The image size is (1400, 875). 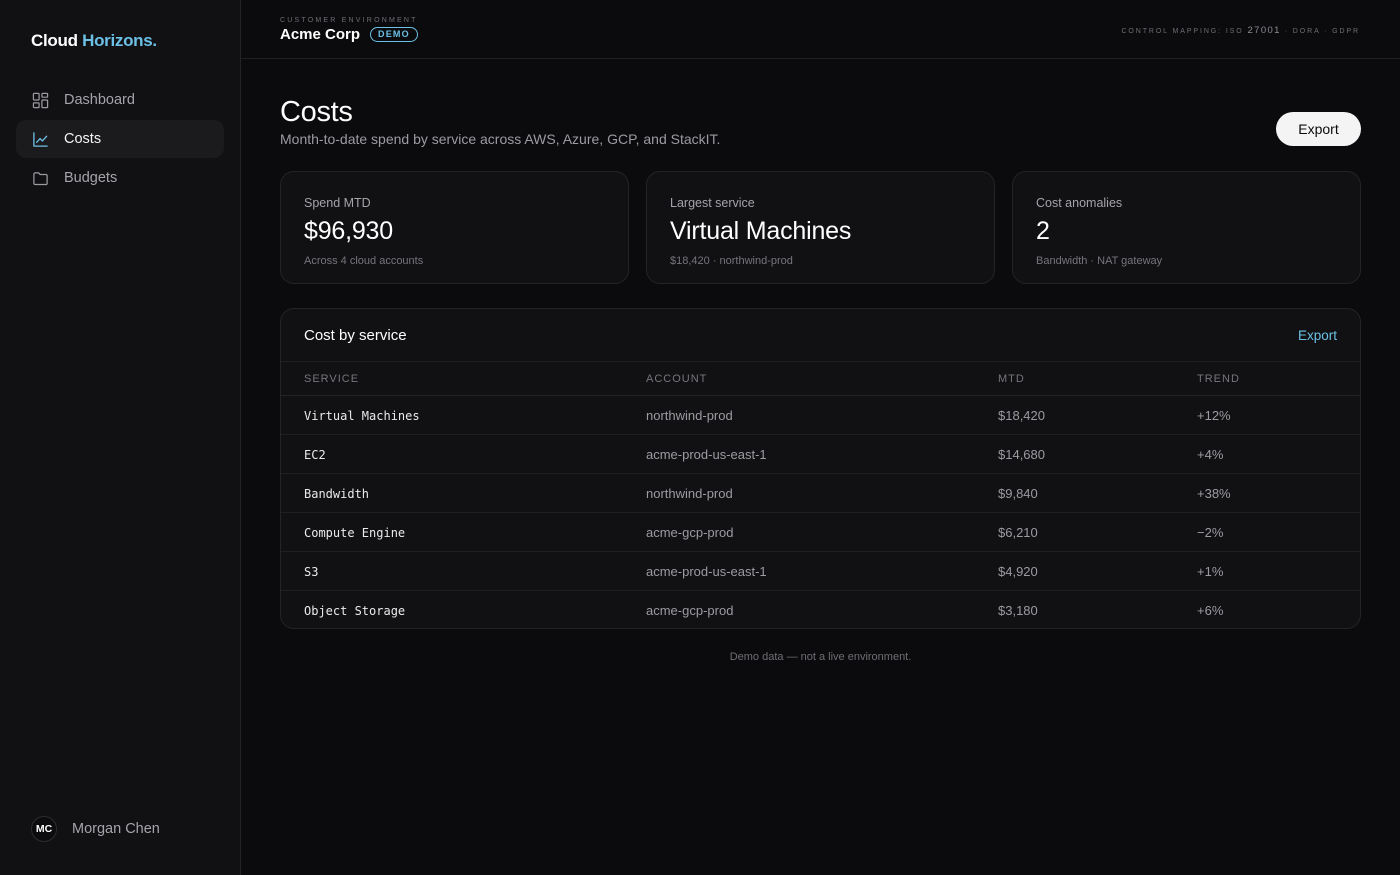 What do you see at coordinates (820, 657) in the screenshot?
I see `demo-footnote: Demo data — not a live environment.` at bounding box center [820, 657].